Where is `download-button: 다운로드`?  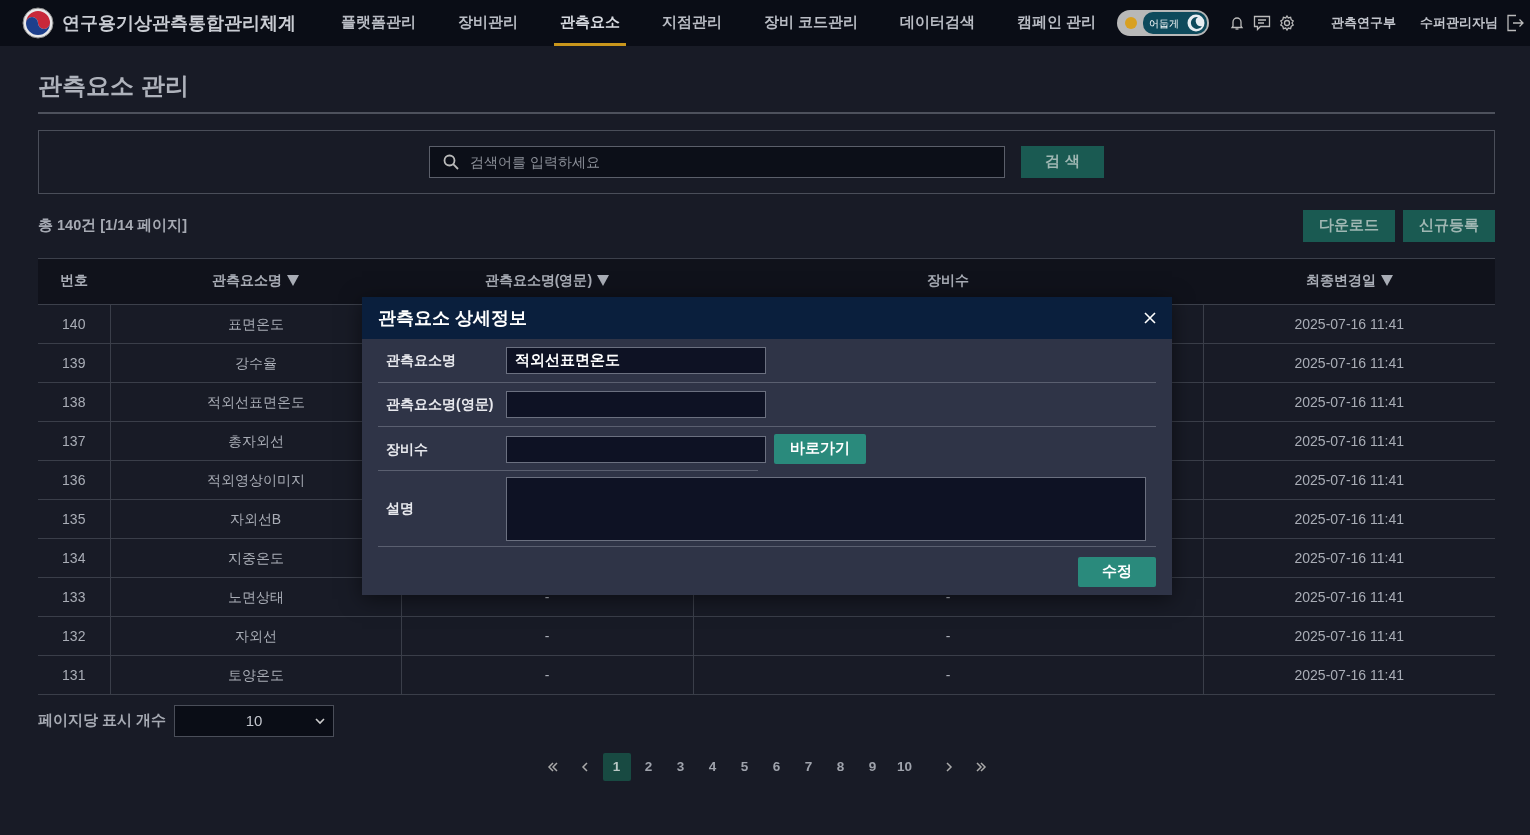
download-button: 다운로드 is located at coordinates (1349, 226).